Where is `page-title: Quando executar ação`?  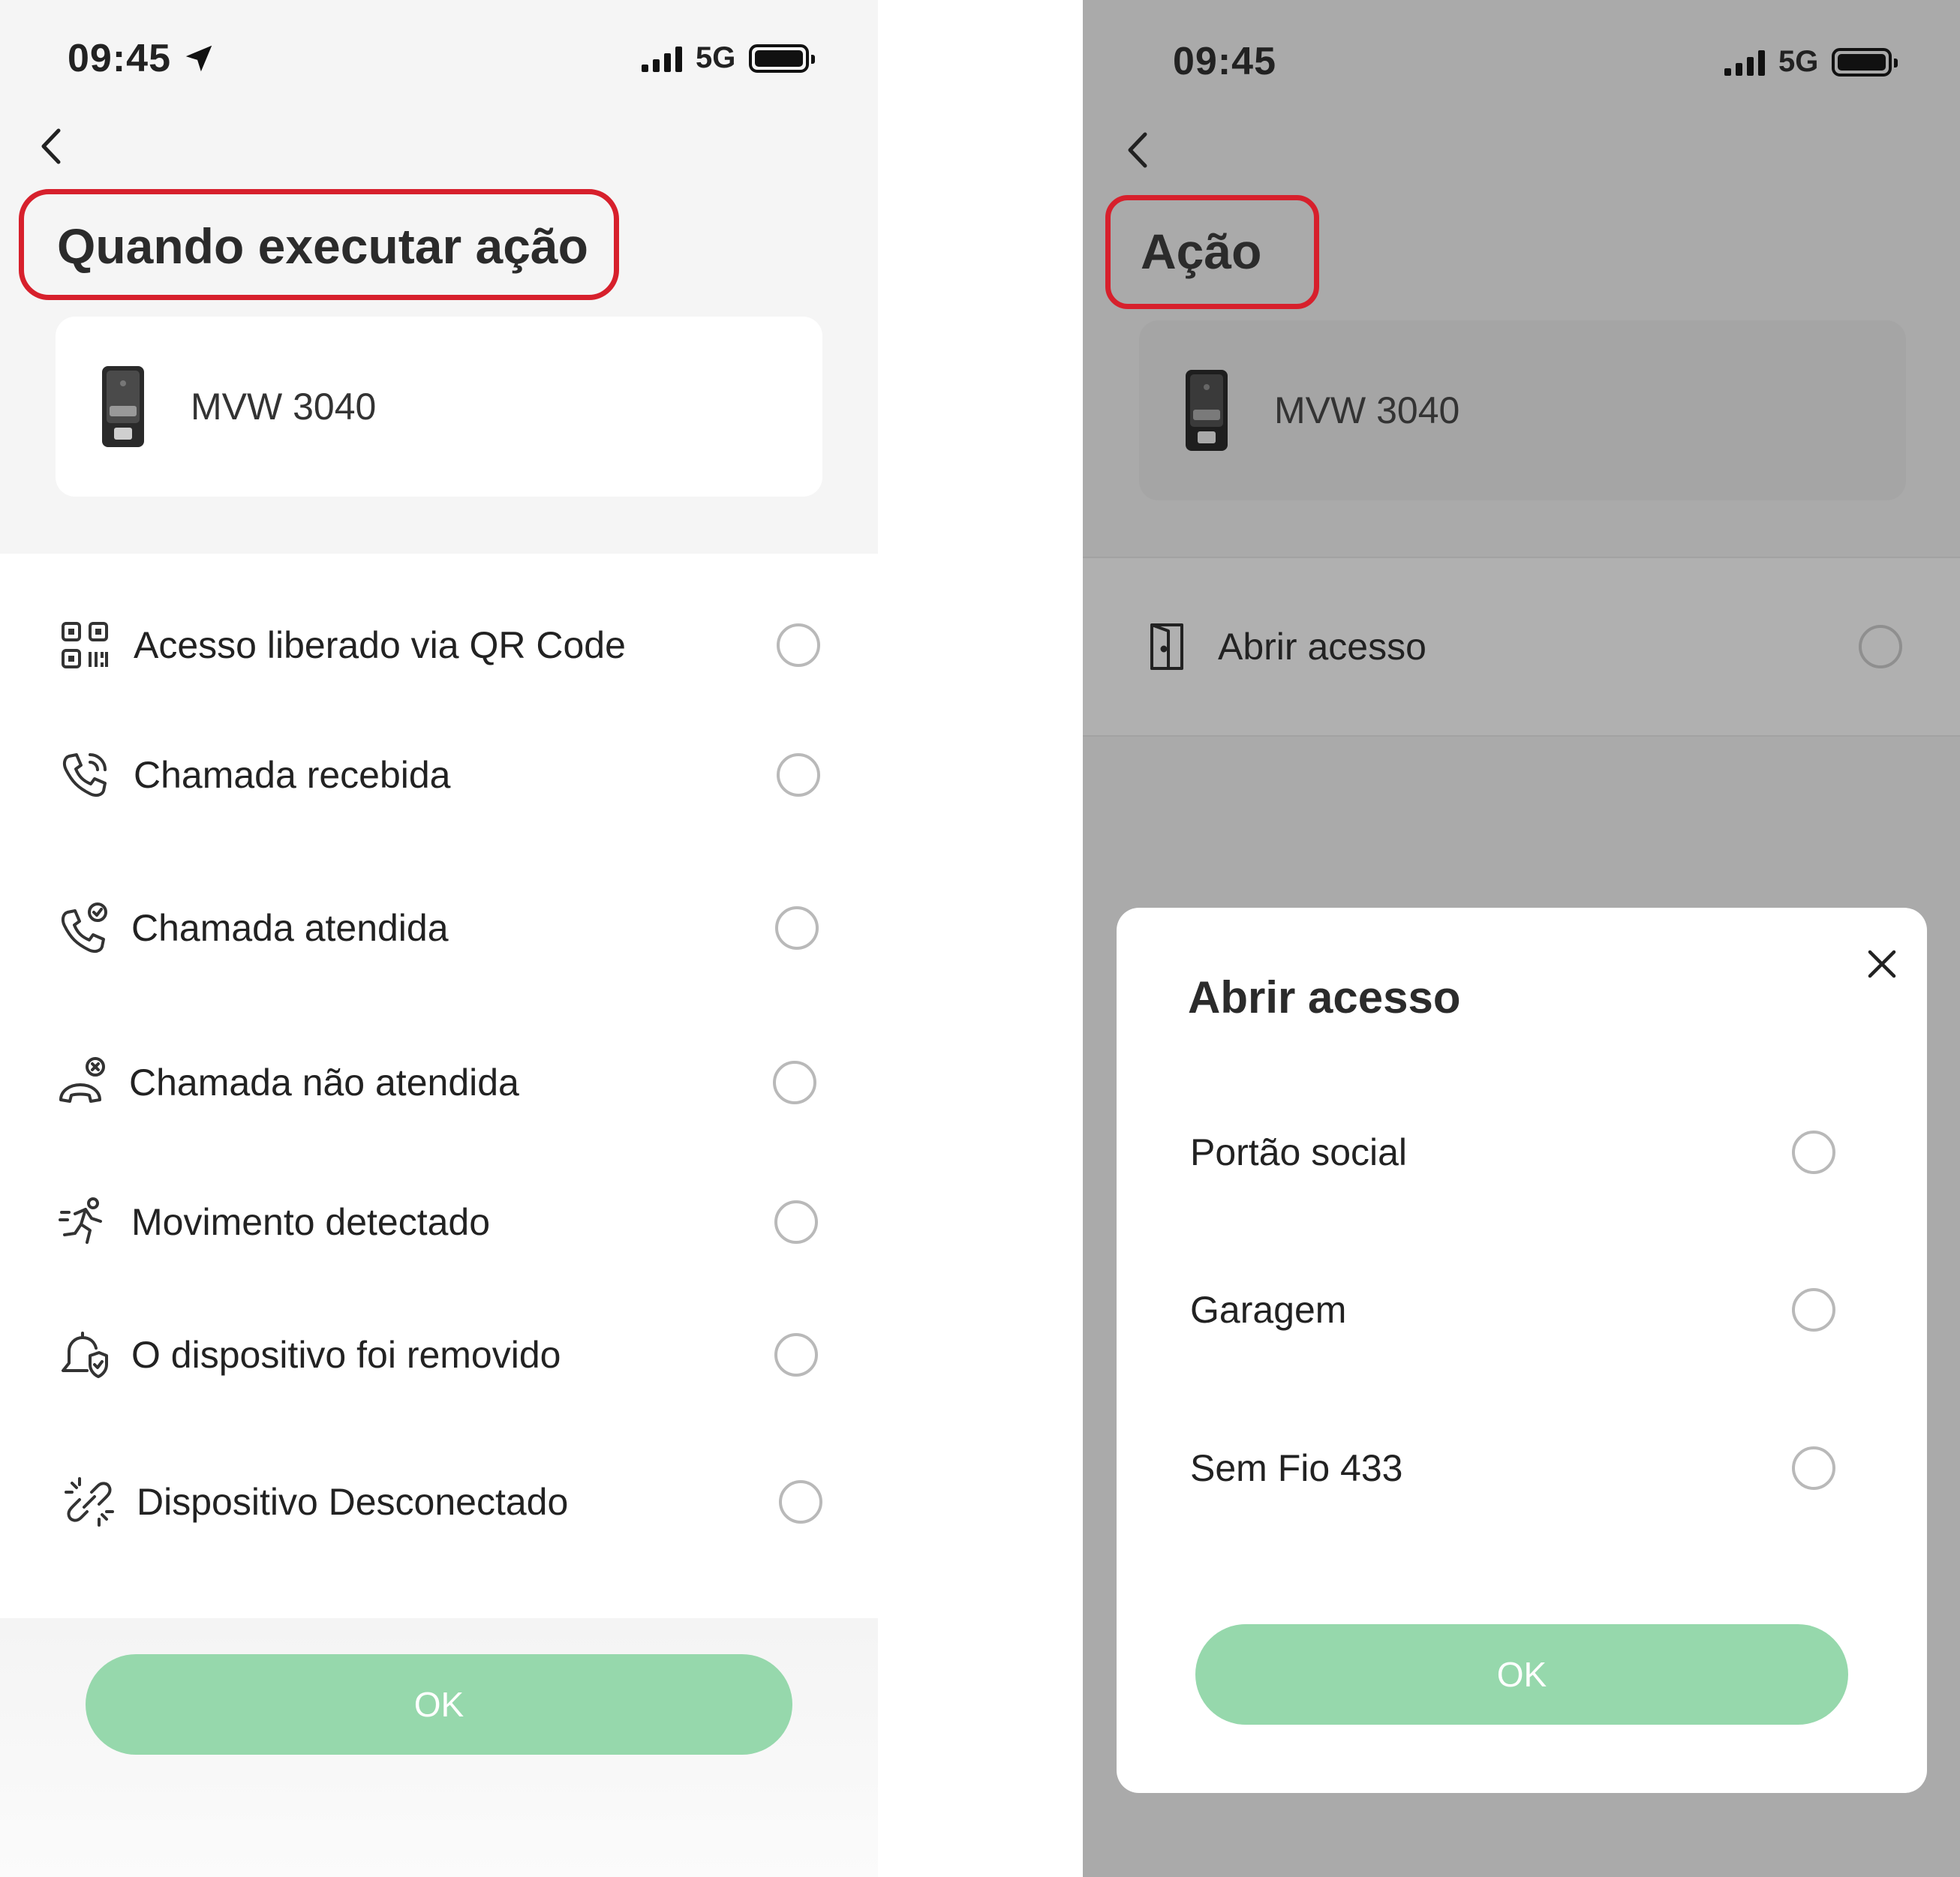 page-title: Quando executar ação is located at coordinates (322, 246).